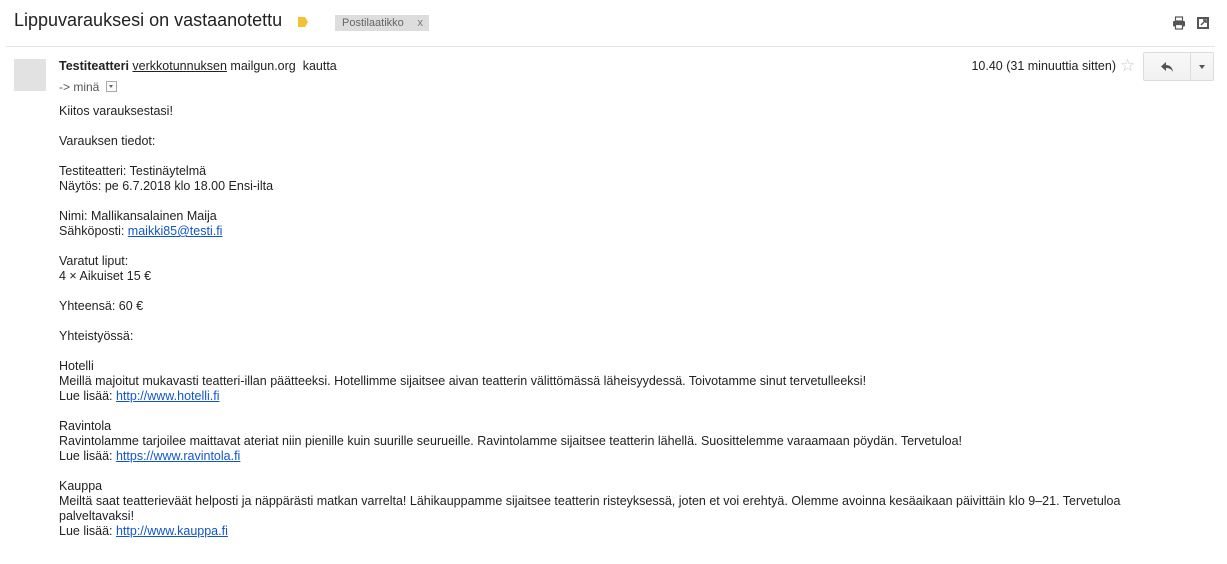  What do you see at coordinates (619, 396) in the screenshot?
I see `partner-read-more: Lue lisää: http://www.hotelli.fi` at bounding box center [619, 396].